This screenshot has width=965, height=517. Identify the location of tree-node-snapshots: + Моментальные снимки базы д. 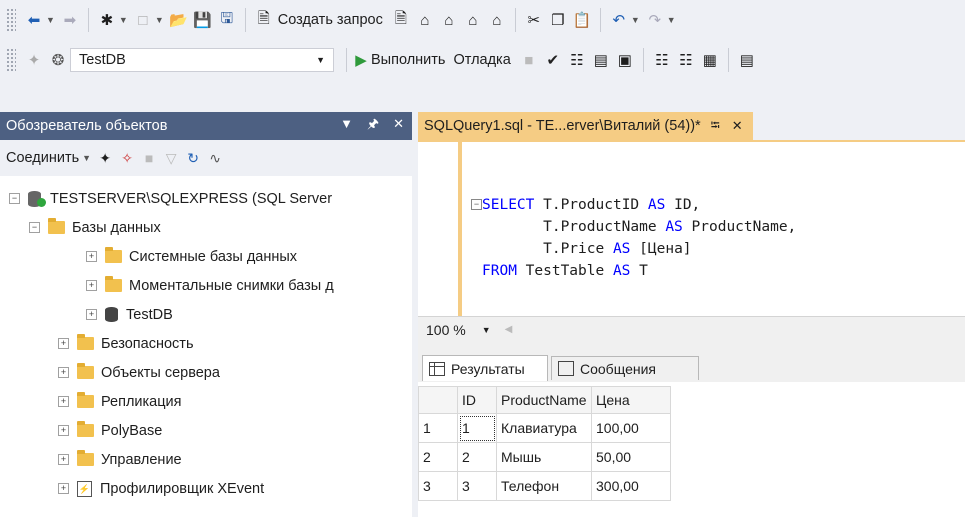
(210, 285).